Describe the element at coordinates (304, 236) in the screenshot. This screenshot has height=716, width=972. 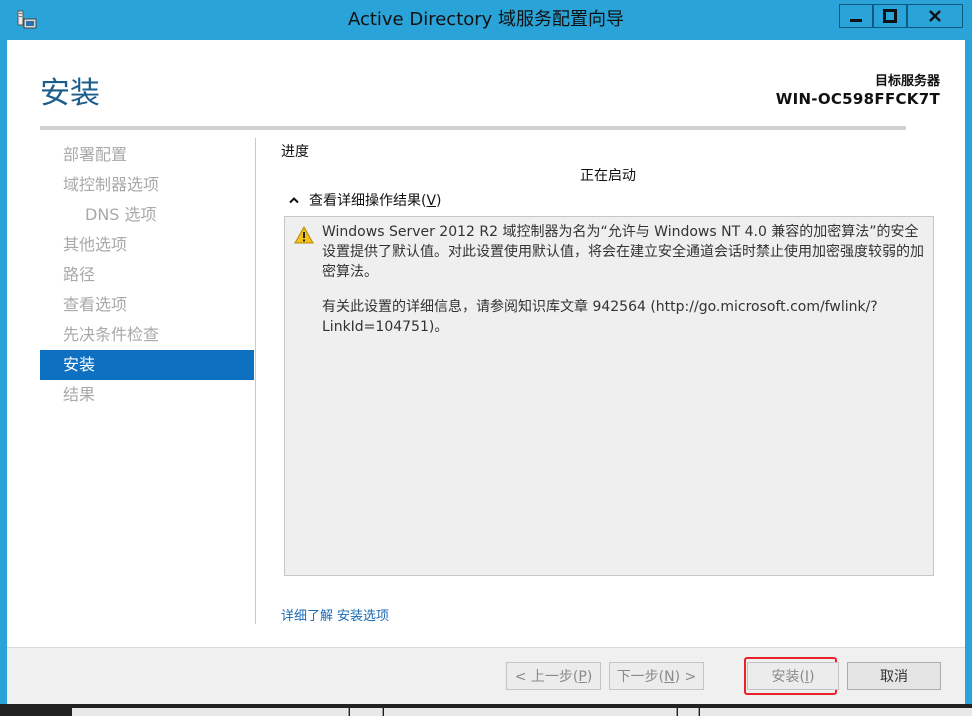
I see `warning-icon` at that location.